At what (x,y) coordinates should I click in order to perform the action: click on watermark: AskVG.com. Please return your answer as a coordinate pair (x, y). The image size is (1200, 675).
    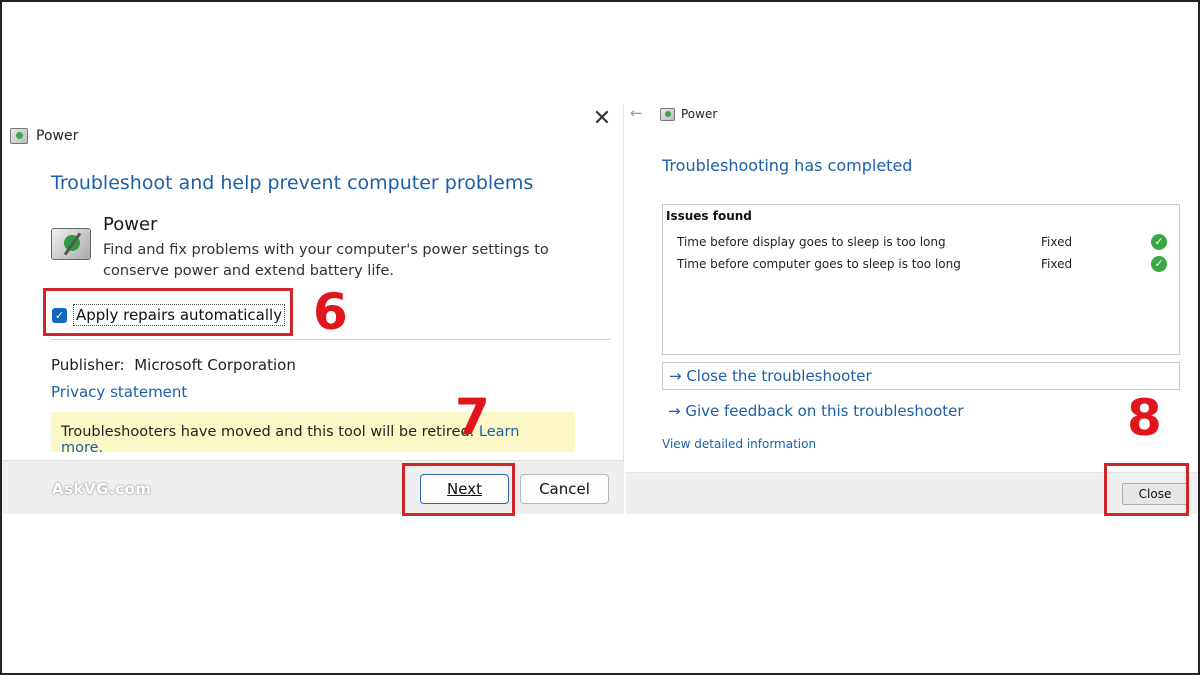
    Looking at the image, I should click on (102, 489).